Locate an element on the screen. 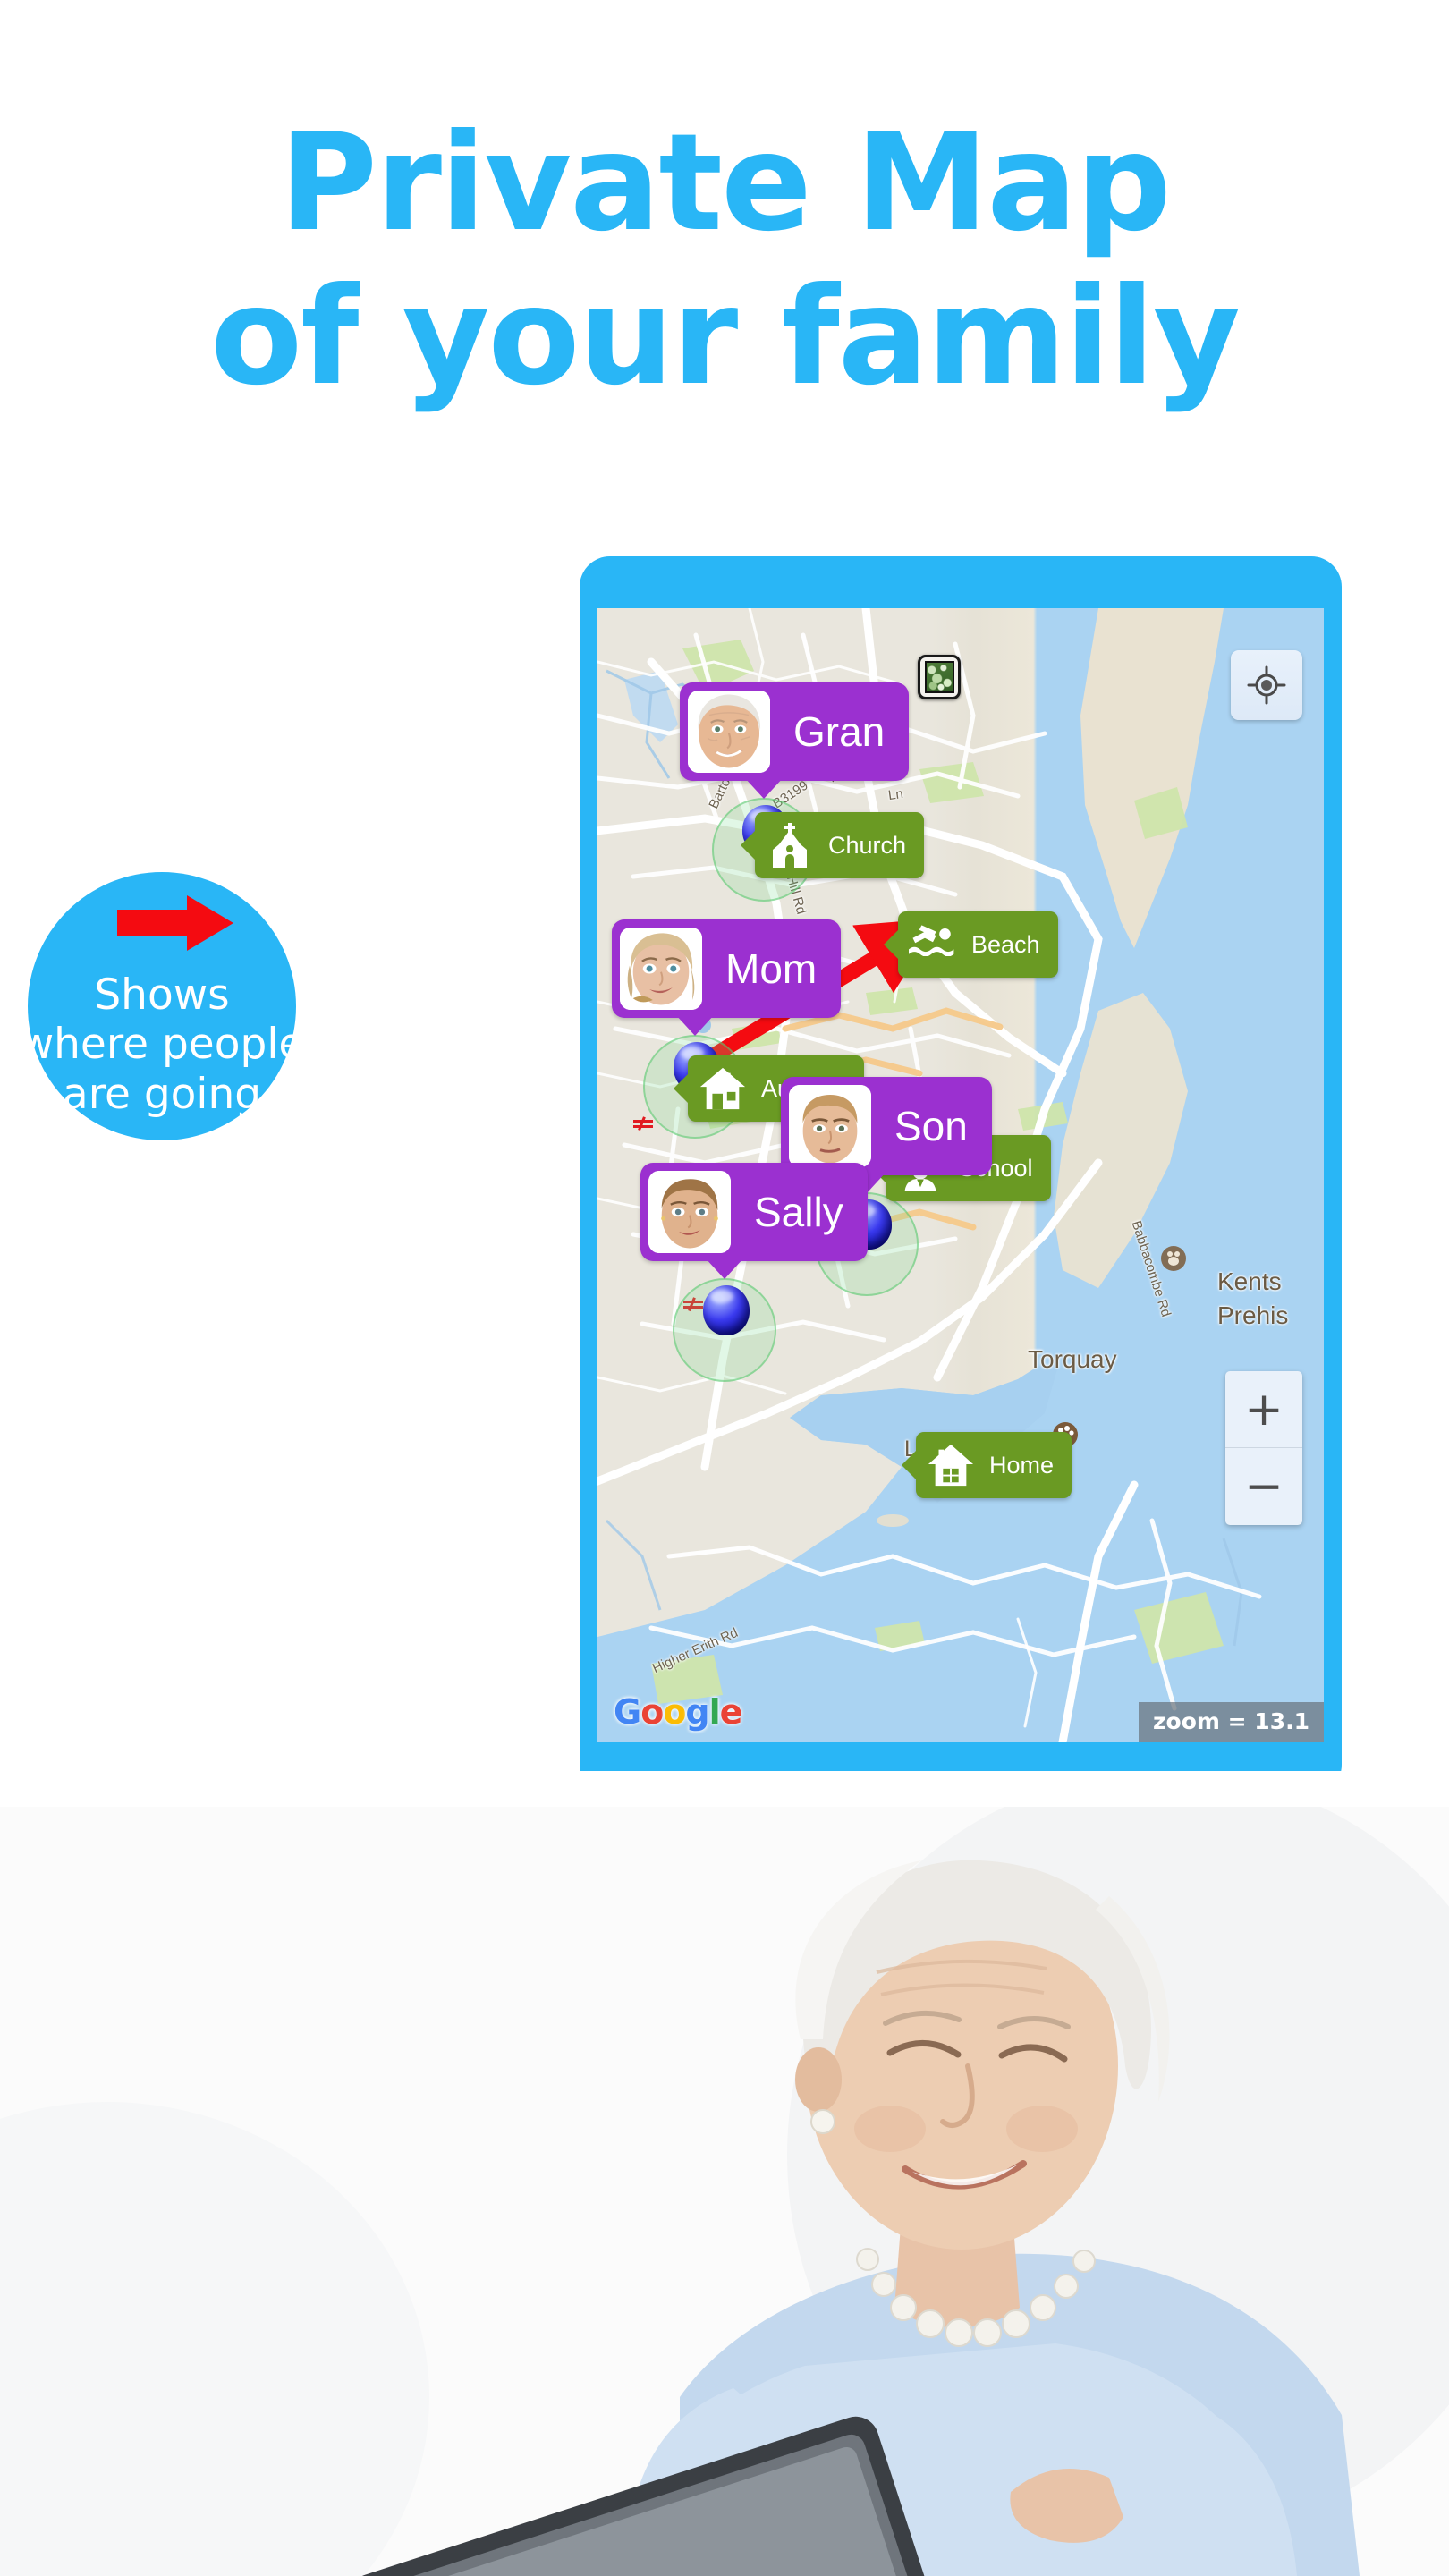 This screenshot has width=1449, height=2576. home-icon is located at coordinates (951, 1465).